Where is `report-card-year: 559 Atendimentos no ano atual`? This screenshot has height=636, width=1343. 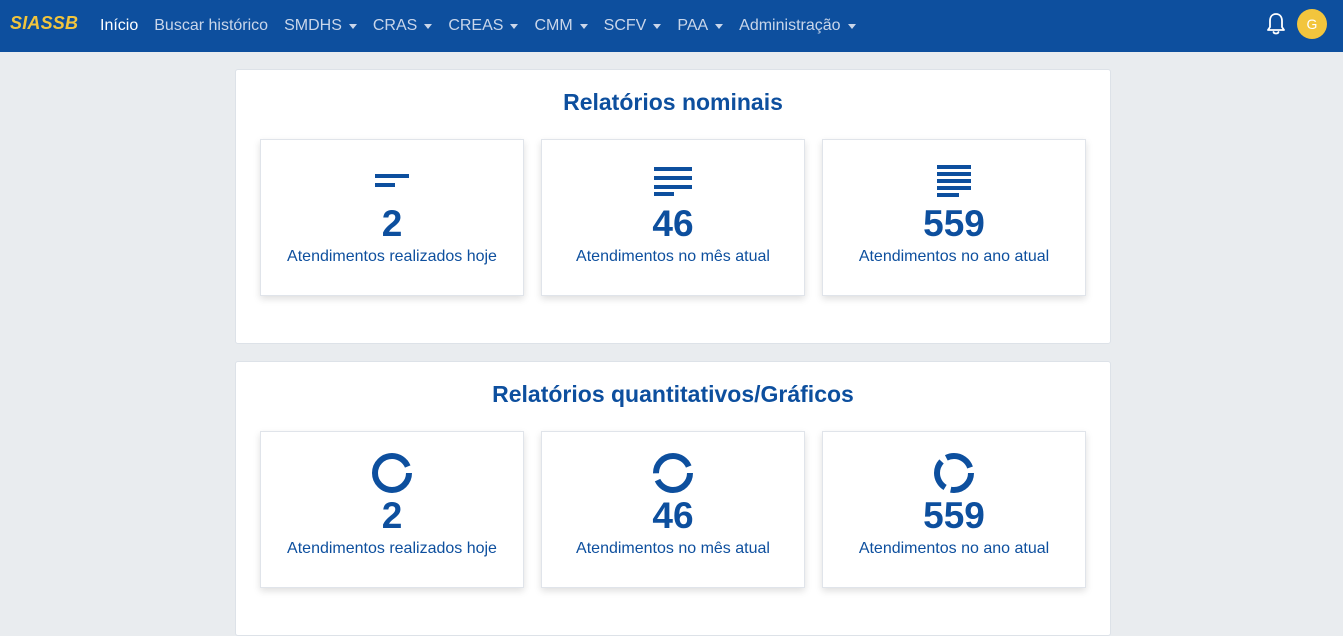 report-card-year: 559 Atendimentos no ano atual is located at coordinates (954, 217).